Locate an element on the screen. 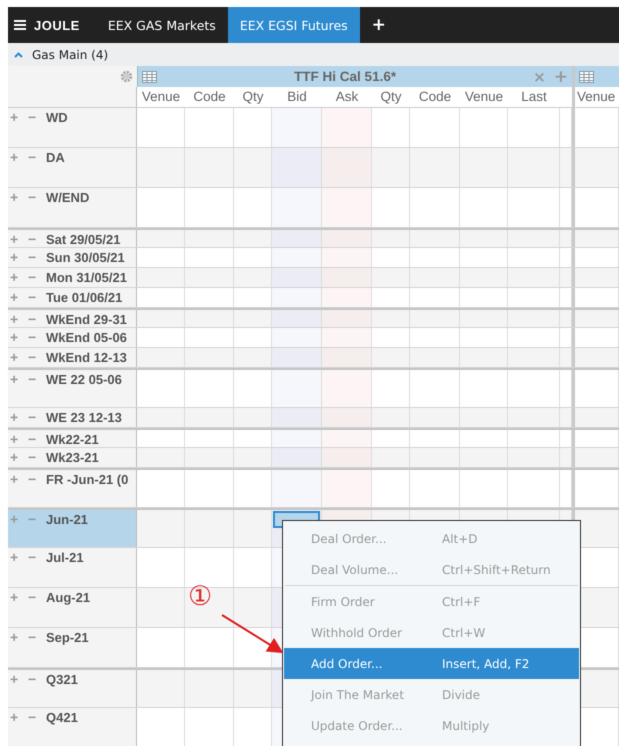 The height and width of the screenshot is (746, 619). row-header: + − Wk23-21 is located at coordinates (72, 457).